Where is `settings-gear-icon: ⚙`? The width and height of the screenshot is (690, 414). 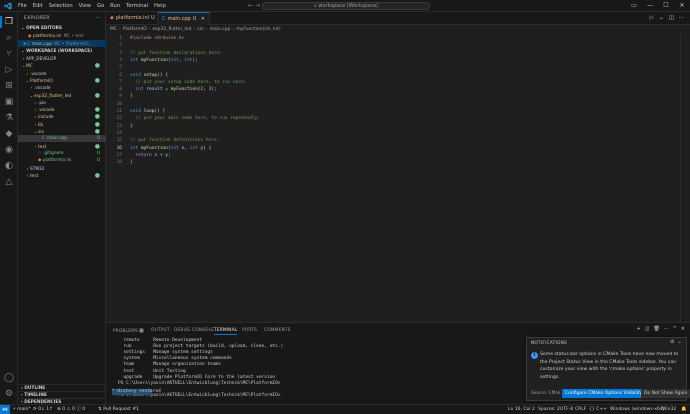
settings-gear-icon: ⚙ is located at coordinates (9, 394).